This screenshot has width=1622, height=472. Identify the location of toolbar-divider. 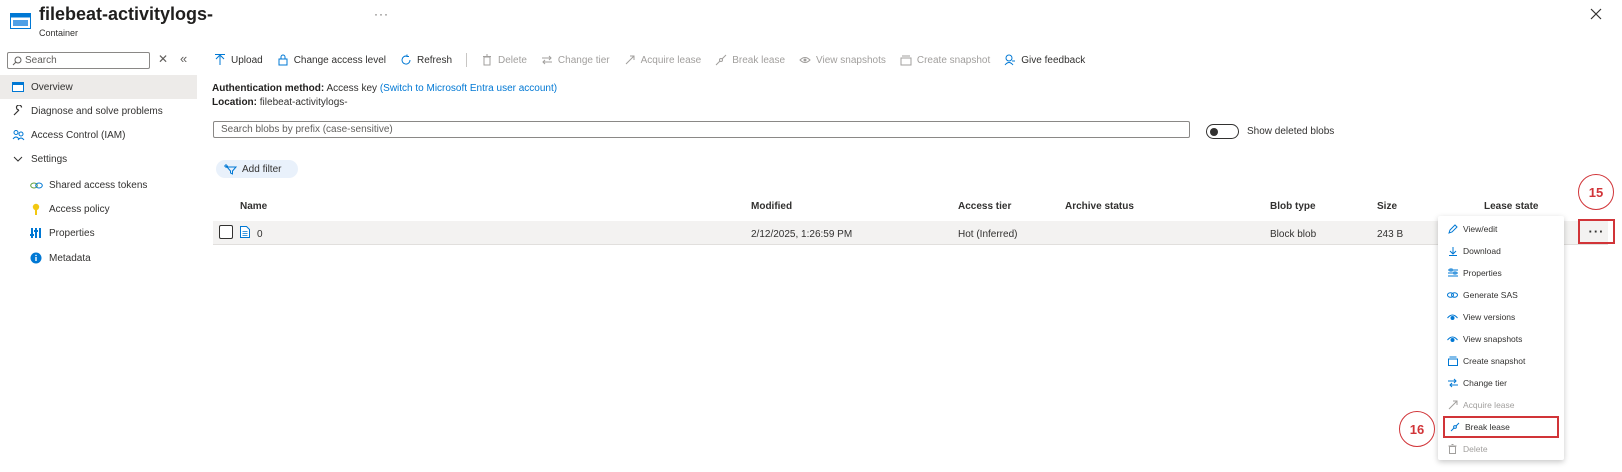
(466, 60).